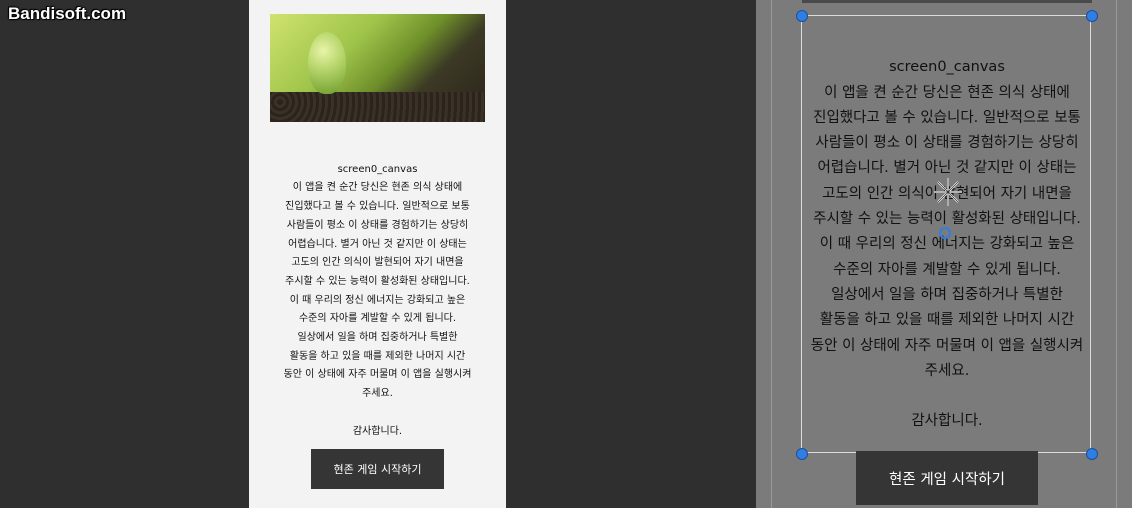  What do you see at coordinates (377, 169) in the screenshot?
I see `preview-canvas-name: screen0_canvas` at bounding box center [377, 169].